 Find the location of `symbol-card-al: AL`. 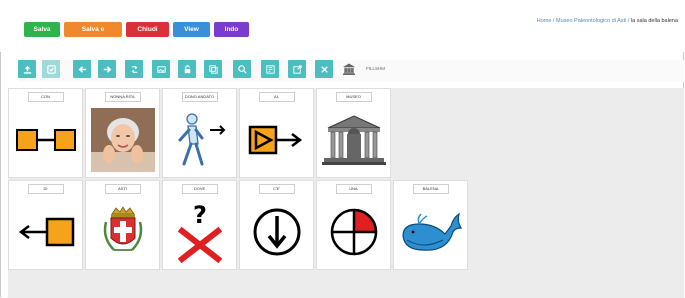

symbol-card-al: AL is located at coordinates (276, 133).